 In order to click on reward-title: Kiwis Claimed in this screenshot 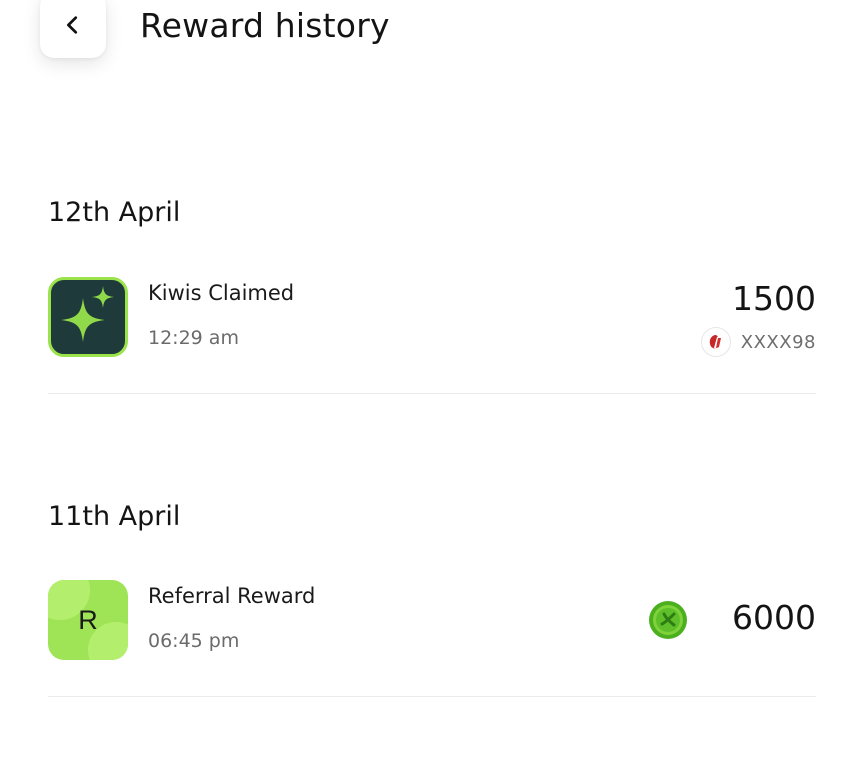, I will do `click(221, 293)`.